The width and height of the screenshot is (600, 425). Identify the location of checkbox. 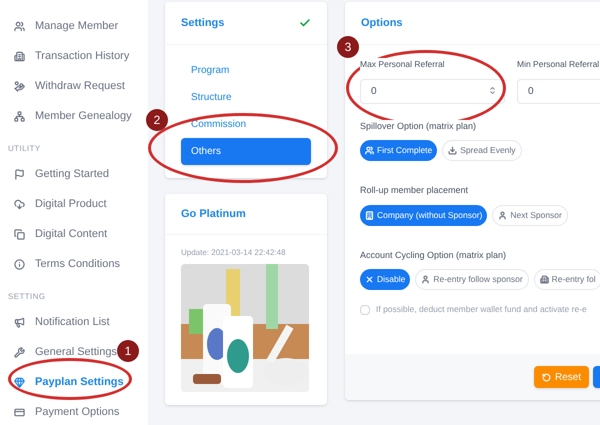
(365, 309).